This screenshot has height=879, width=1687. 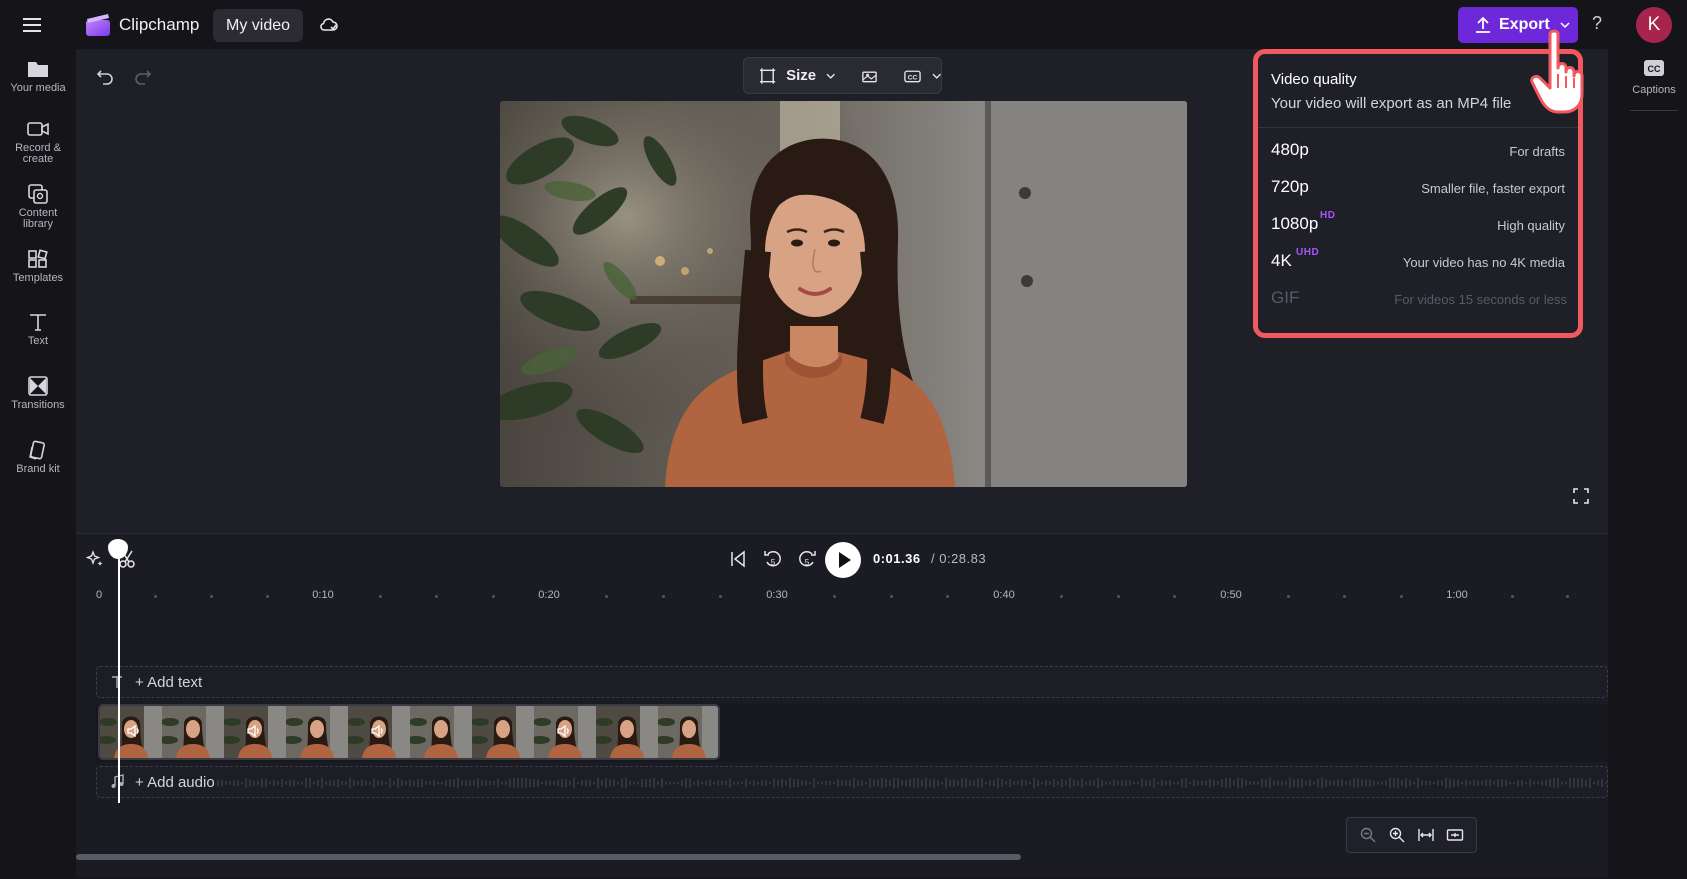 What do you see at coordinates (869, 76) in the screenshot?
I see `background-icon` at bounding box center [869, 76].